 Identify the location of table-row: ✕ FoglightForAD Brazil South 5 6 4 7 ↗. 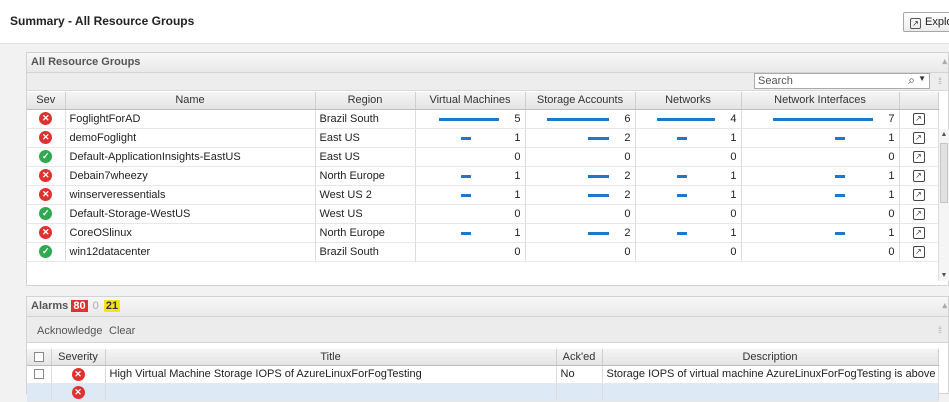
(483, 119).